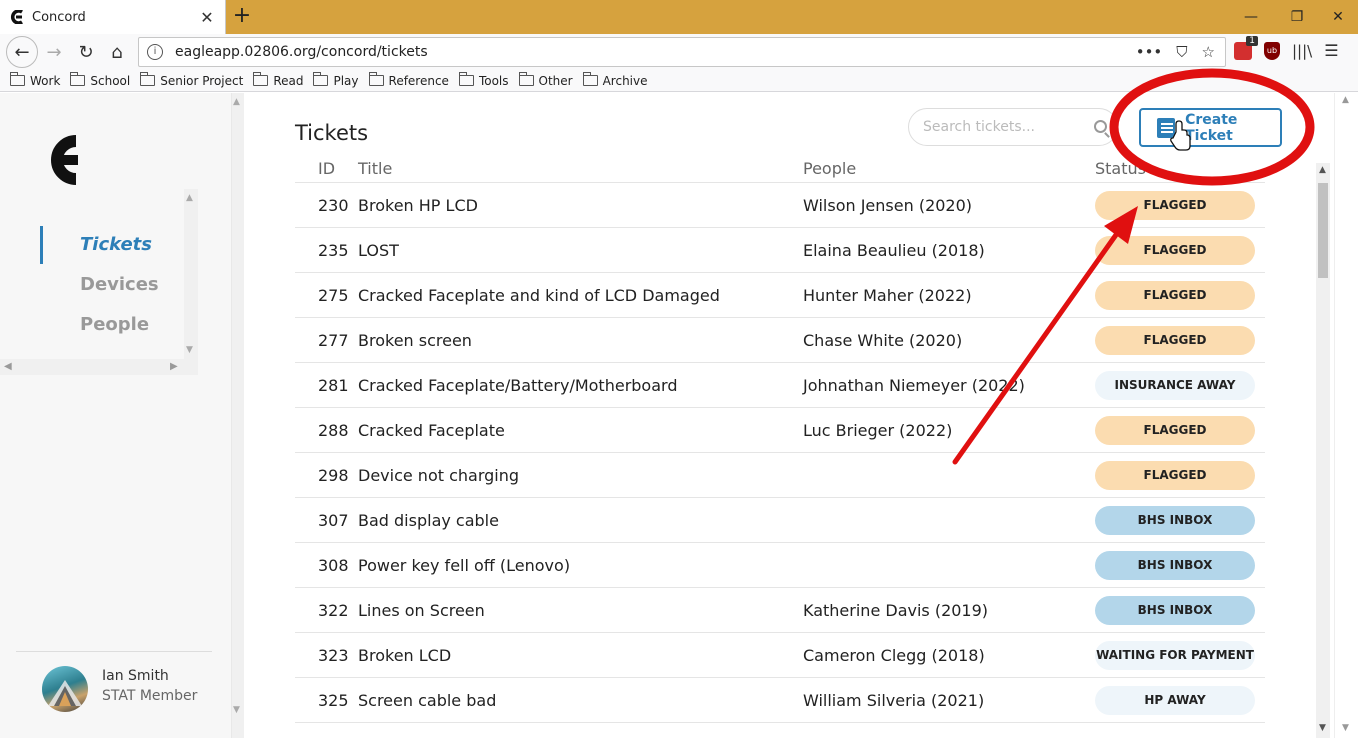 This screenshot has width=1358, height=738. What do you see at coordinates (100, 80) in the screenshot?
I see `bookmark-school: School` at bounding box center [100, 80].